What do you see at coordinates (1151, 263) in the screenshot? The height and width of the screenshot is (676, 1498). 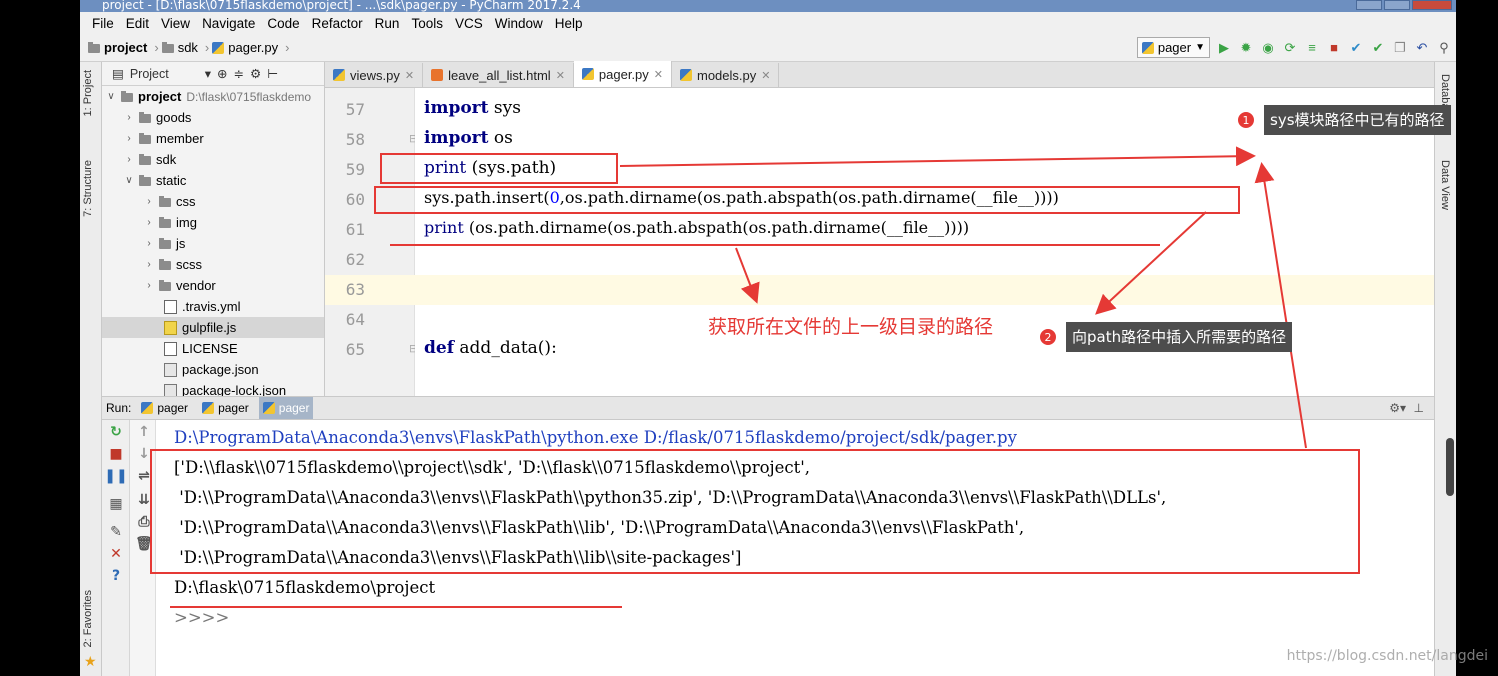 I see `arrow-to-callout2` at bounding box center [1151, 263].